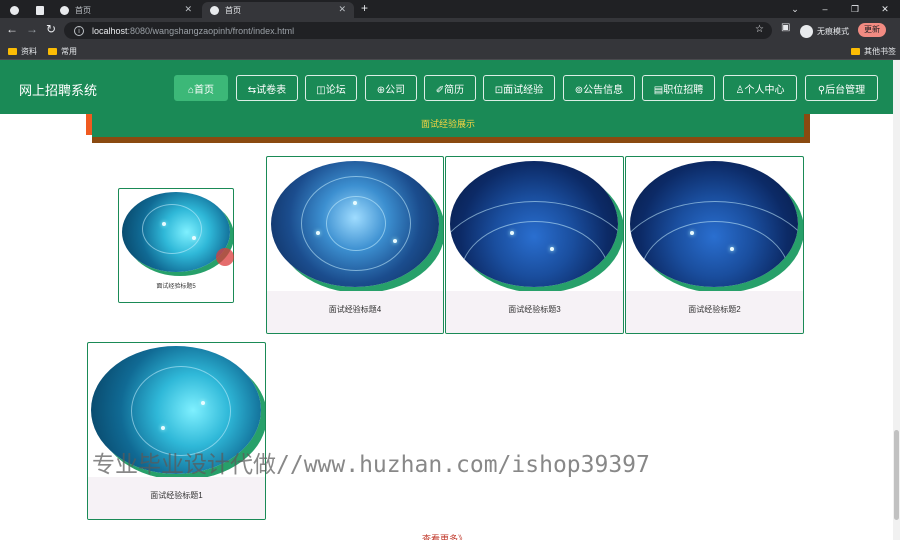 Image resolution: width=900 pixels, height=540 pixels. I want to click on url-host: localhost, so click(110, 30).